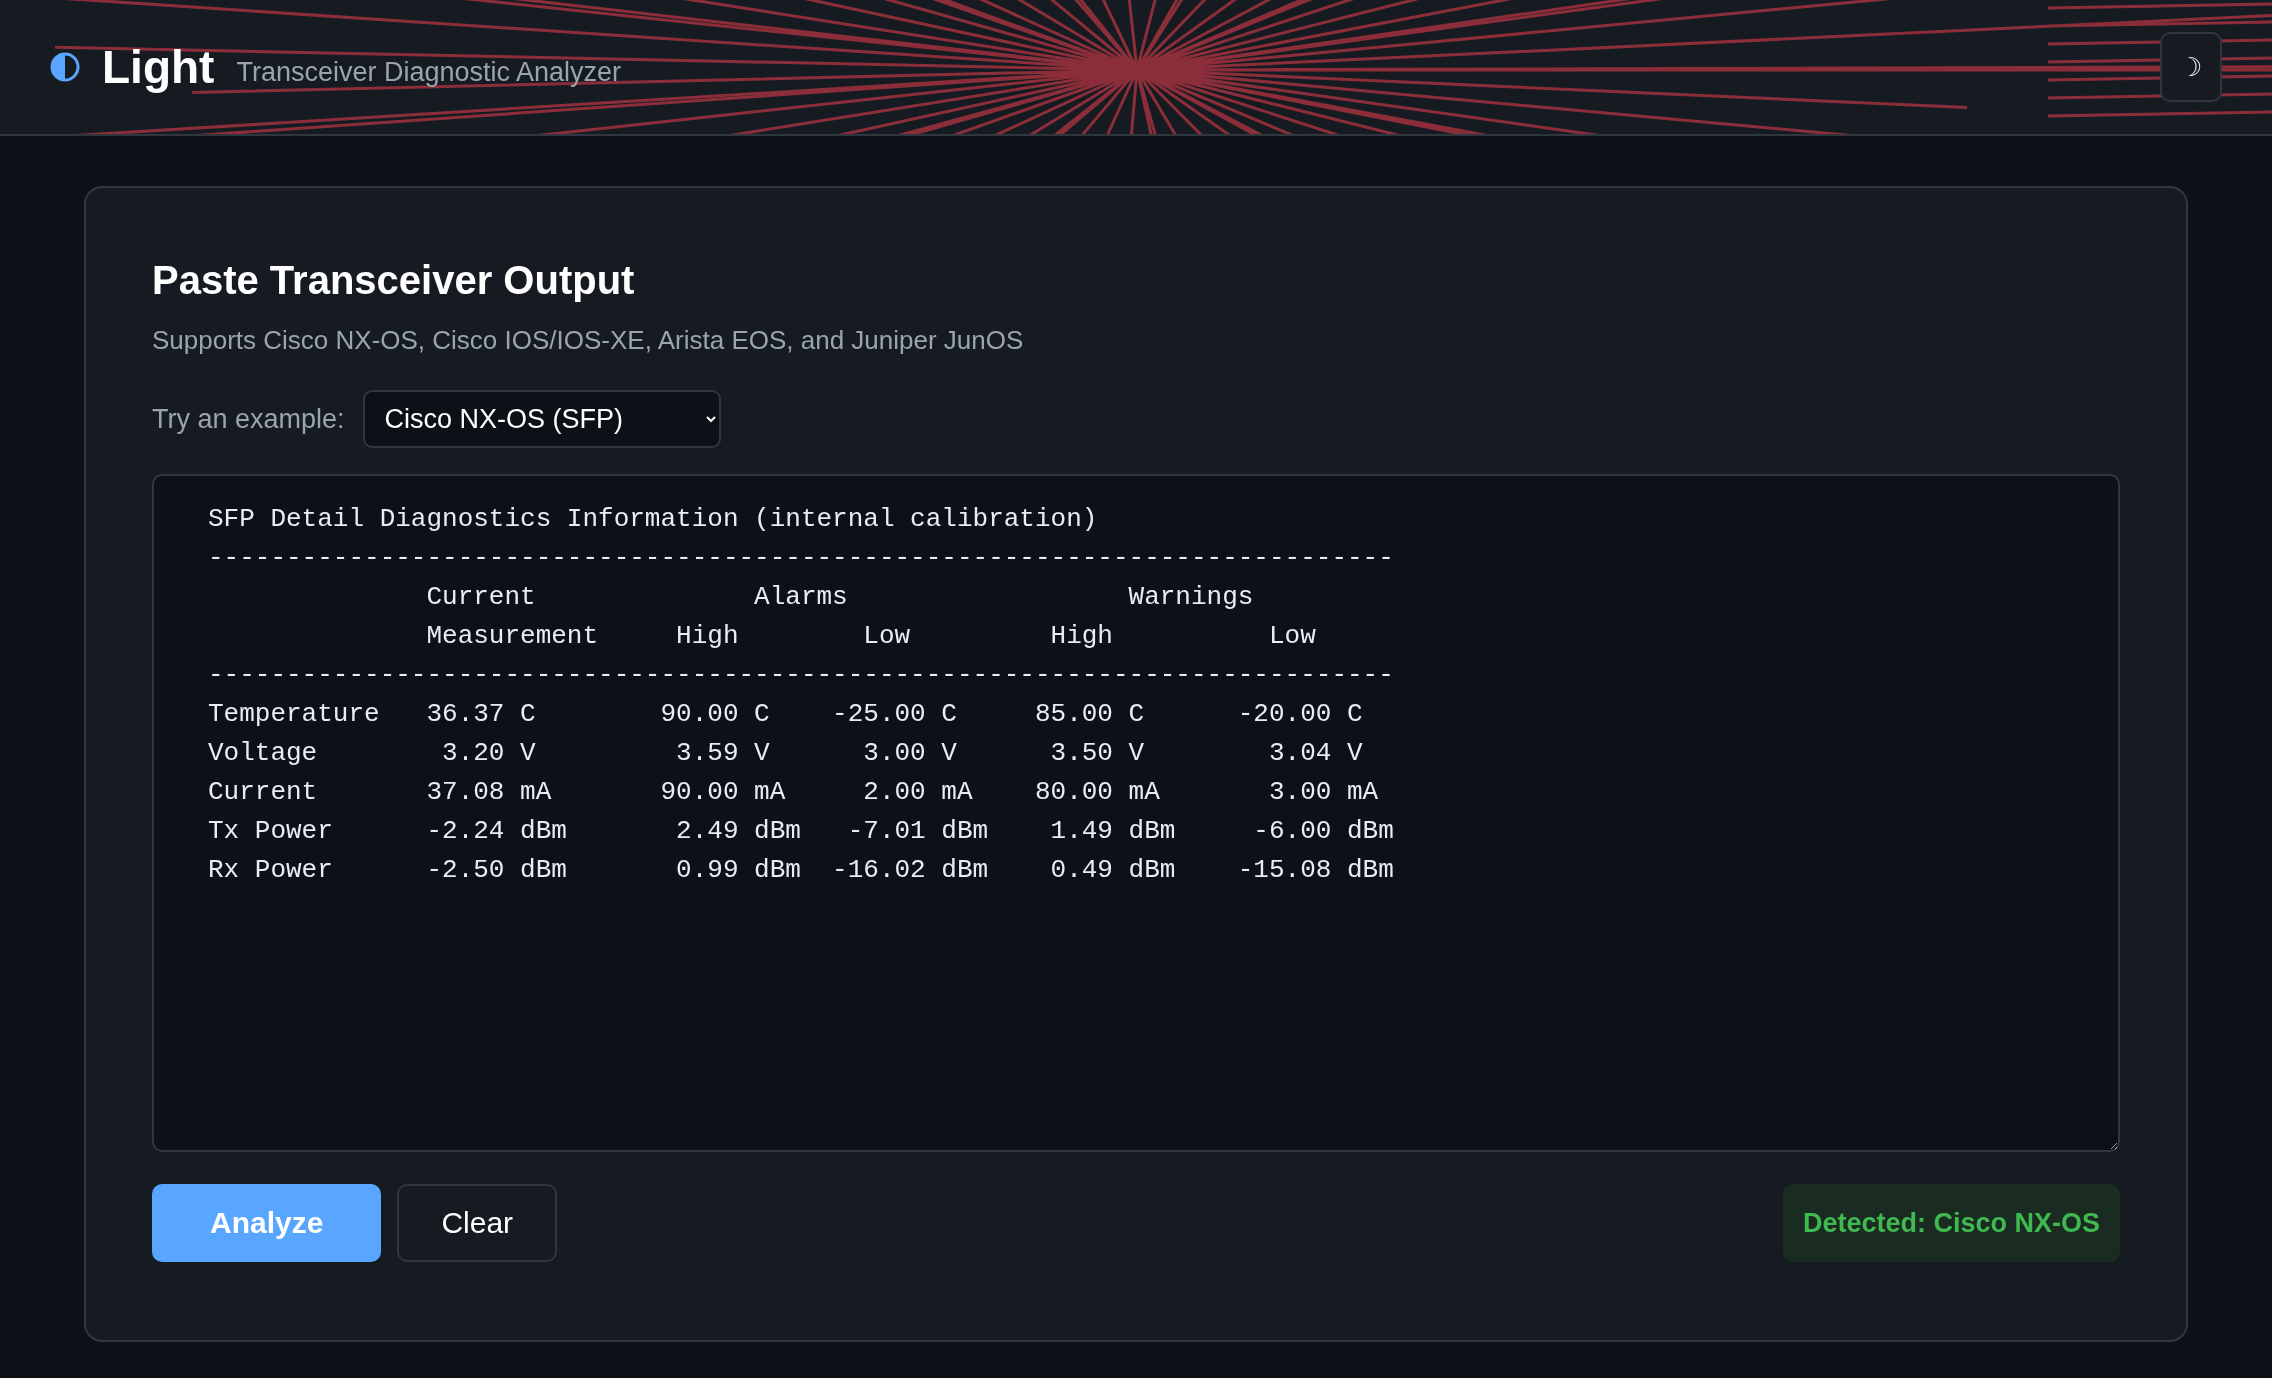 The image size is (2272, 1378). I want to click on card-description: Supports Cisco NX-OS, Cisco IOS/IOS-XE, Arista EOS, and Juniper JunOS, so click(588, 340).